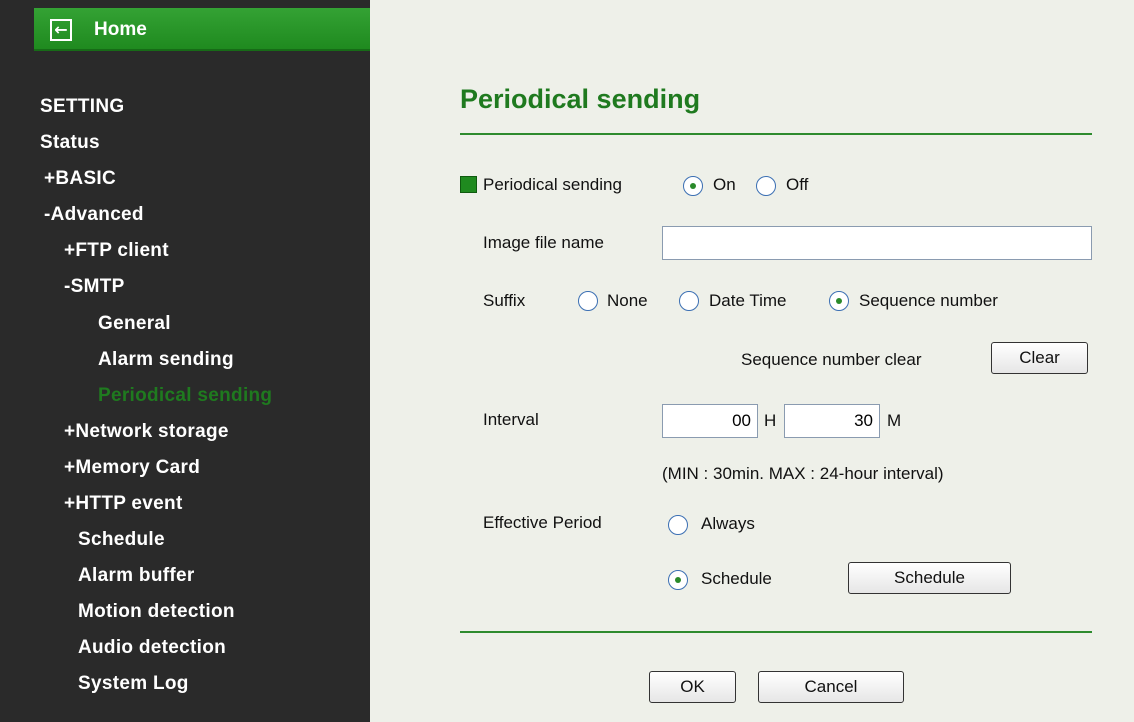 The image size is (1134, 722). I want to click on sidebar-item-memory-card: +Memory Card, so click(132, 468).